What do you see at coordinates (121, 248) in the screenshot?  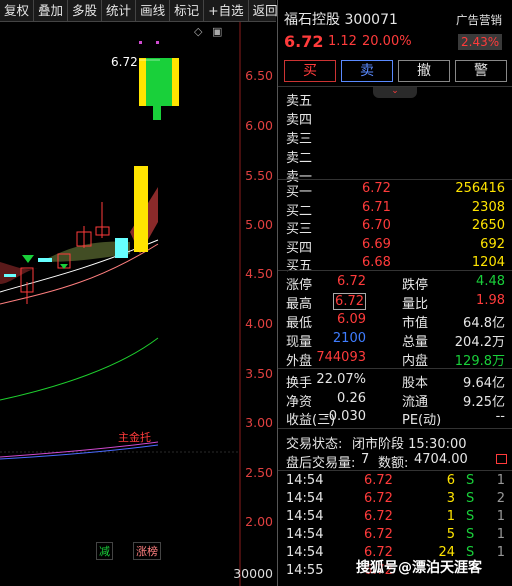 I see `candle` at bounding box center [121, 248].